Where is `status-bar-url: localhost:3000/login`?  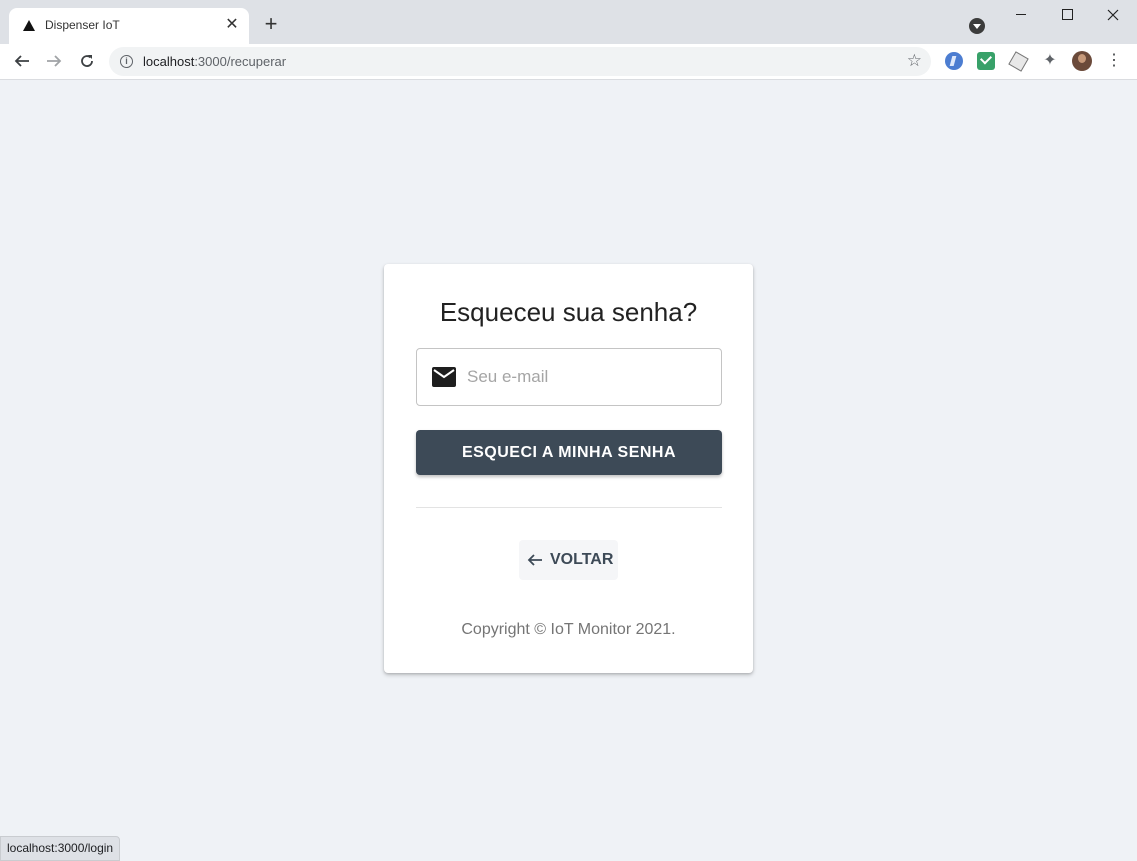 status-bar-url: localhost:3000/login is located at coordinates (60, 848).